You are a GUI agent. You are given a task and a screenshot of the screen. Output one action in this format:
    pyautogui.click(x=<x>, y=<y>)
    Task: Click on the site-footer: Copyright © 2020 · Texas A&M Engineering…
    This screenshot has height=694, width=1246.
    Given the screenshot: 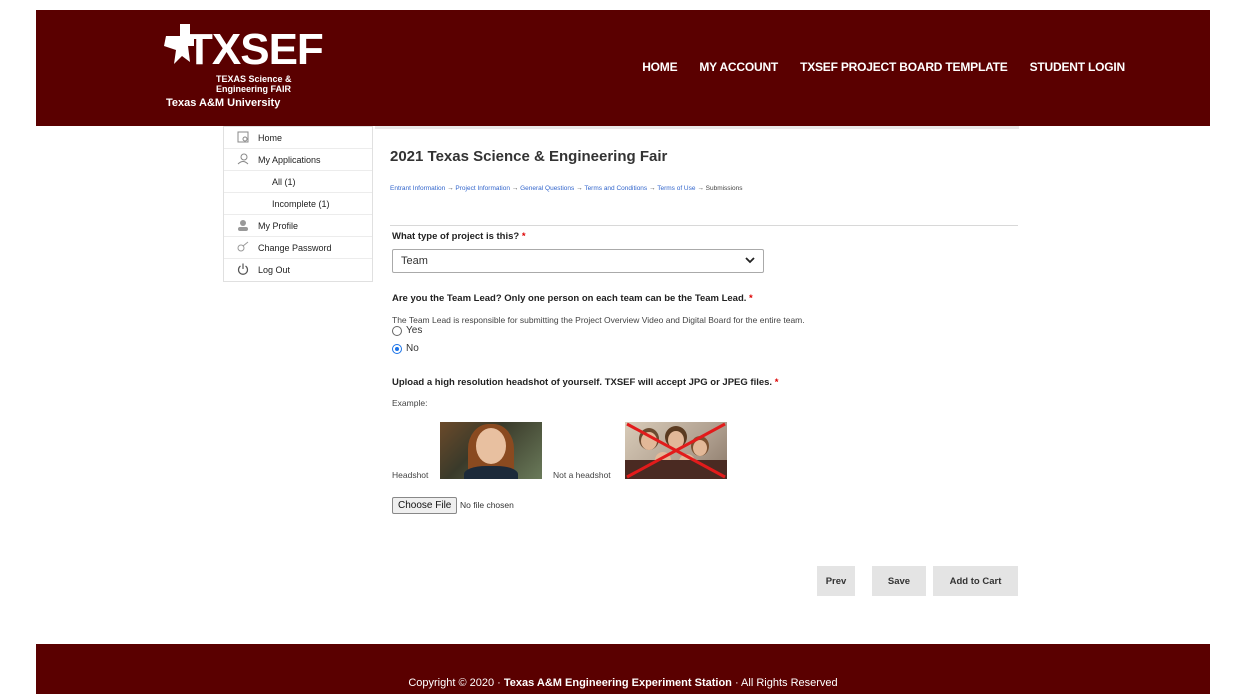 What is the action you would take?
    pyautogui.click(x=623, y=669)
    